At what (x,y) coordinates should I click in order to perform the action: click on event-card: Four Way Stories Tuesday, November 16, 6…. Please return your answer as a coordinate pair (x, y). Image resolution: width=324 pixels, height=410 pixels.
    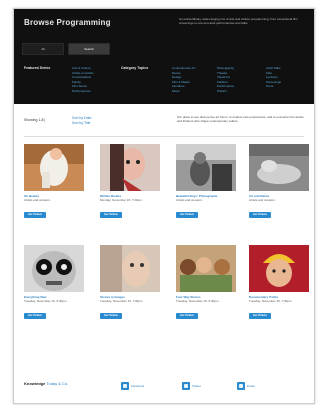
    Looking at the image, I should click on (206, 283).